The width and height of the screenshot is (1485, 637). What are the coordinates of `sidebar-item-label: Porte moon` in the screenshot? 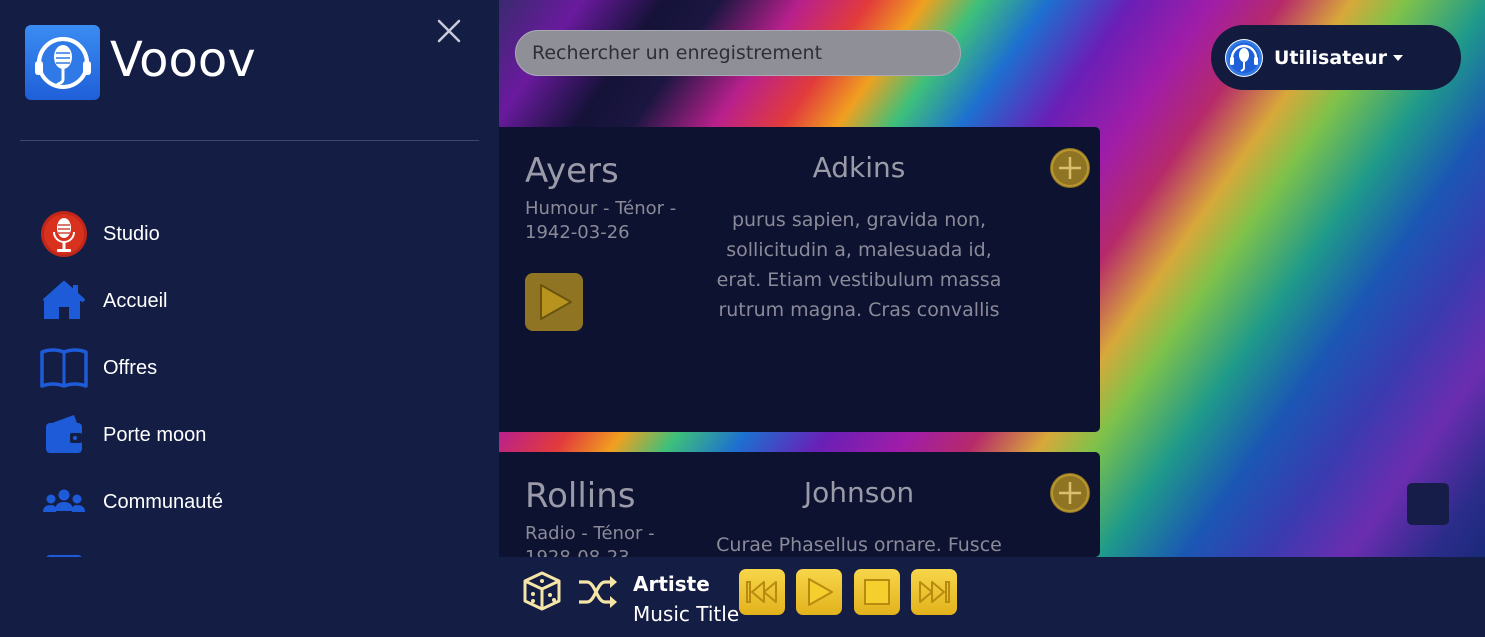 It's located at (155, 434).